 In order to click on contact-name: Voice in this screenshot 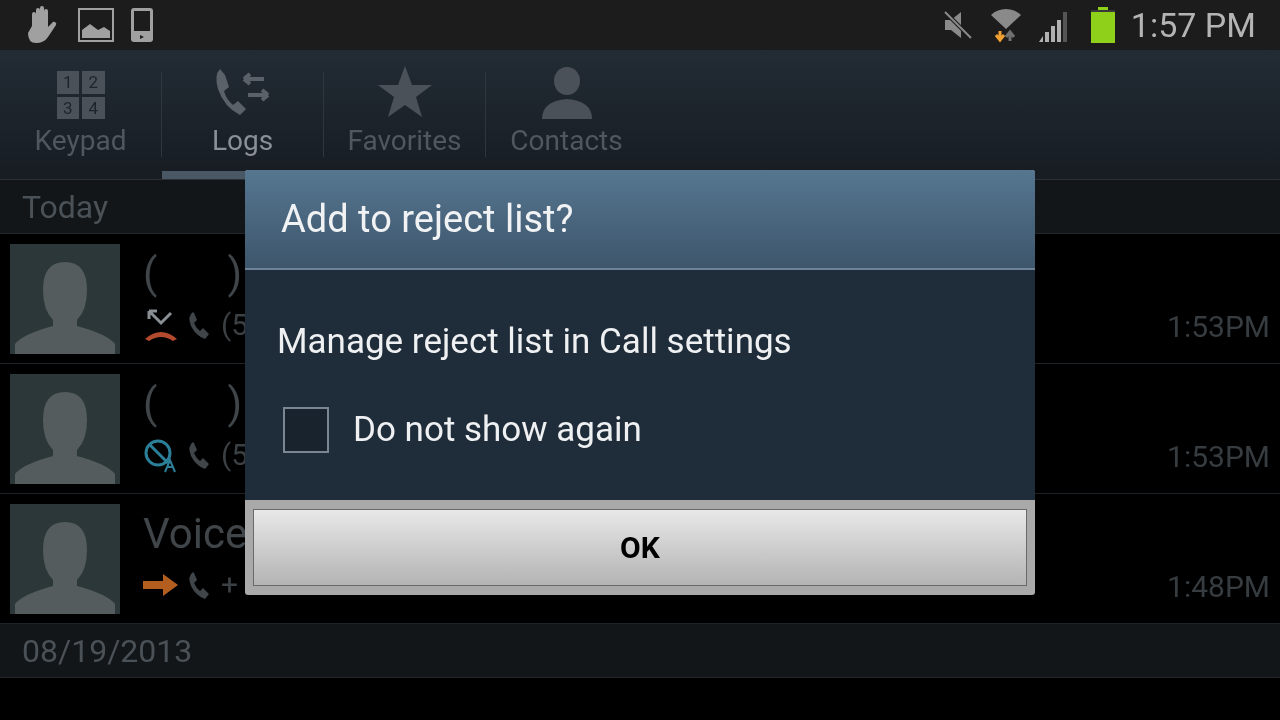, I will do `click(195, 534)`.